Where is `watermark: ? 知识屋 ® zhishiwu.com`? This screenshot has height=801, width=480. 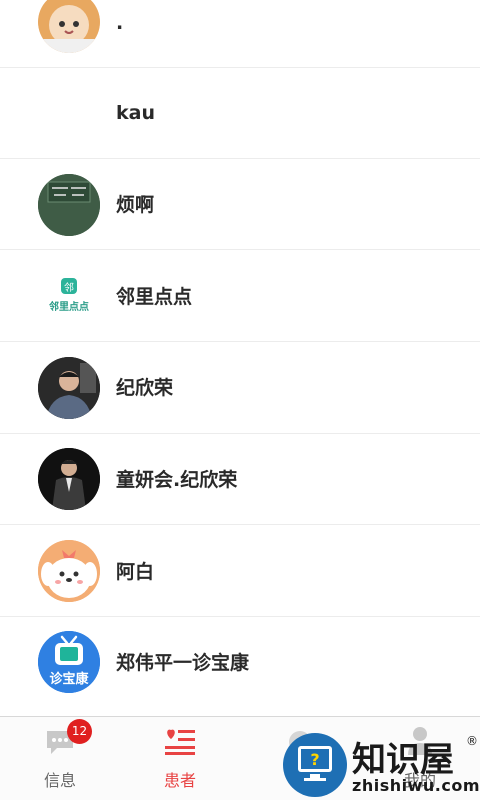
watermark: ? 知识屋 ® zhishiwu.com is located at coordinates (381, 764).